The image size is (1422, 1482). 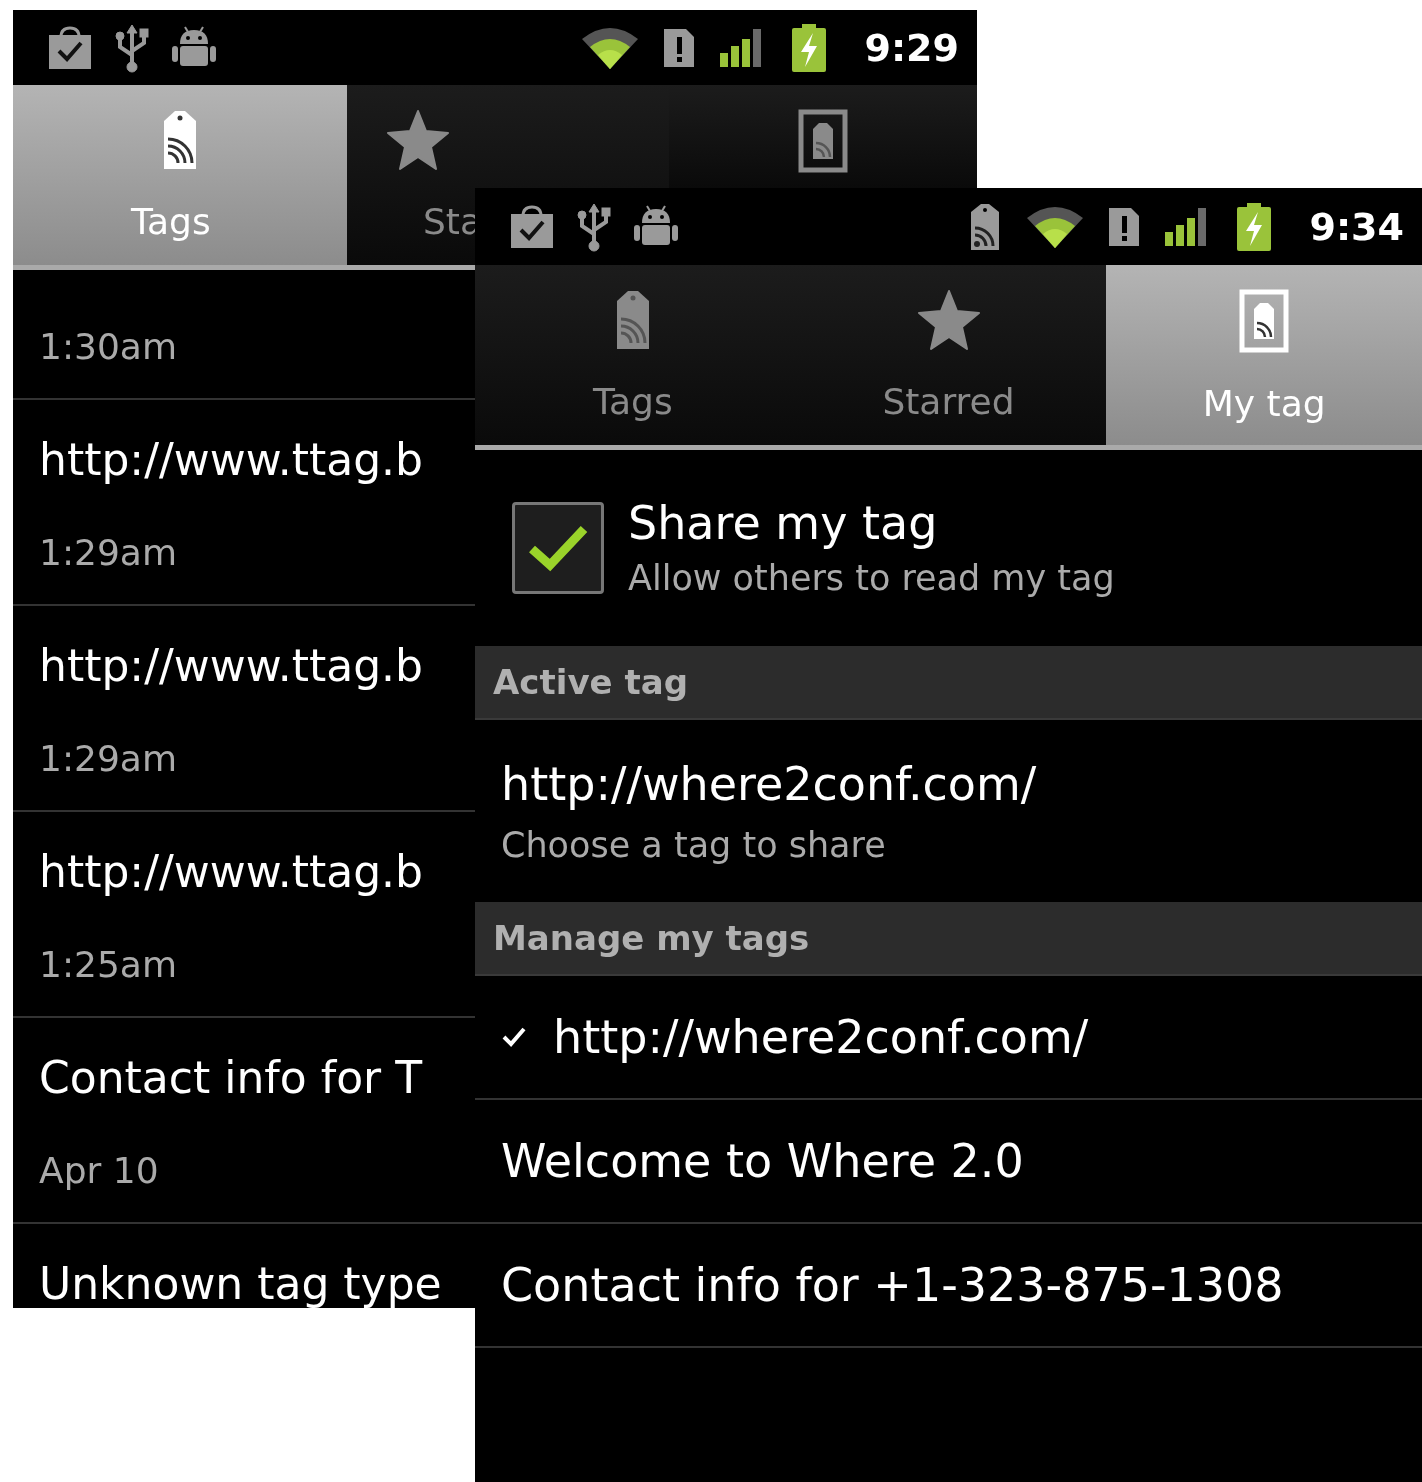 What do you see at coordinates (948, 811) in the screenshot?
I see `list-item: http://where2conf.com/ Choose a tag to share` at bounding box center [948, 811].